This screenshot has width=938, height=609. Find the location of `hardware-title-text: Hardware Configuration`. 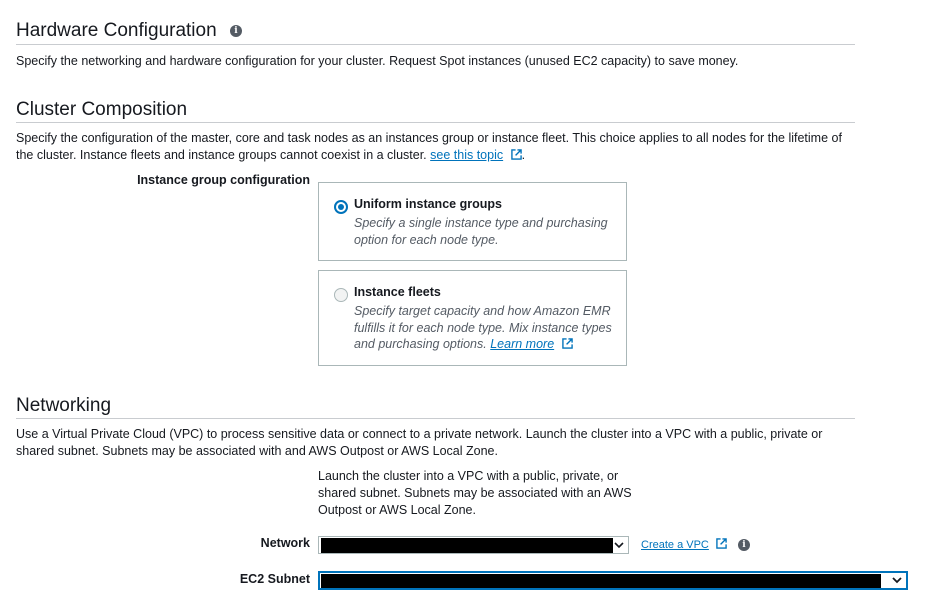

hardware-title-text: Hardware Configuration is located at coordinates (116, 30).